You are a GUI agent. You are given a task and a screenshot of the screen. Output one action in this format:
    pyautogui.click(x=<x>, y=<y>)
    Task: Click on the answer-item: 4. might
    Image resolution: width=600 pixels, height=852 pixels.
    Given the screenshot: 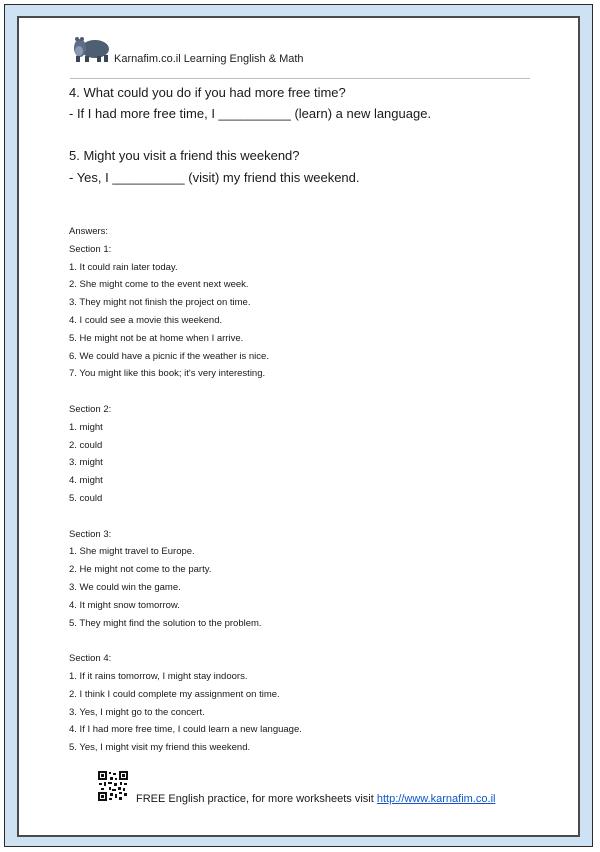 What is the action you would take?
    pyautogui.click(x=86, y=481)
    